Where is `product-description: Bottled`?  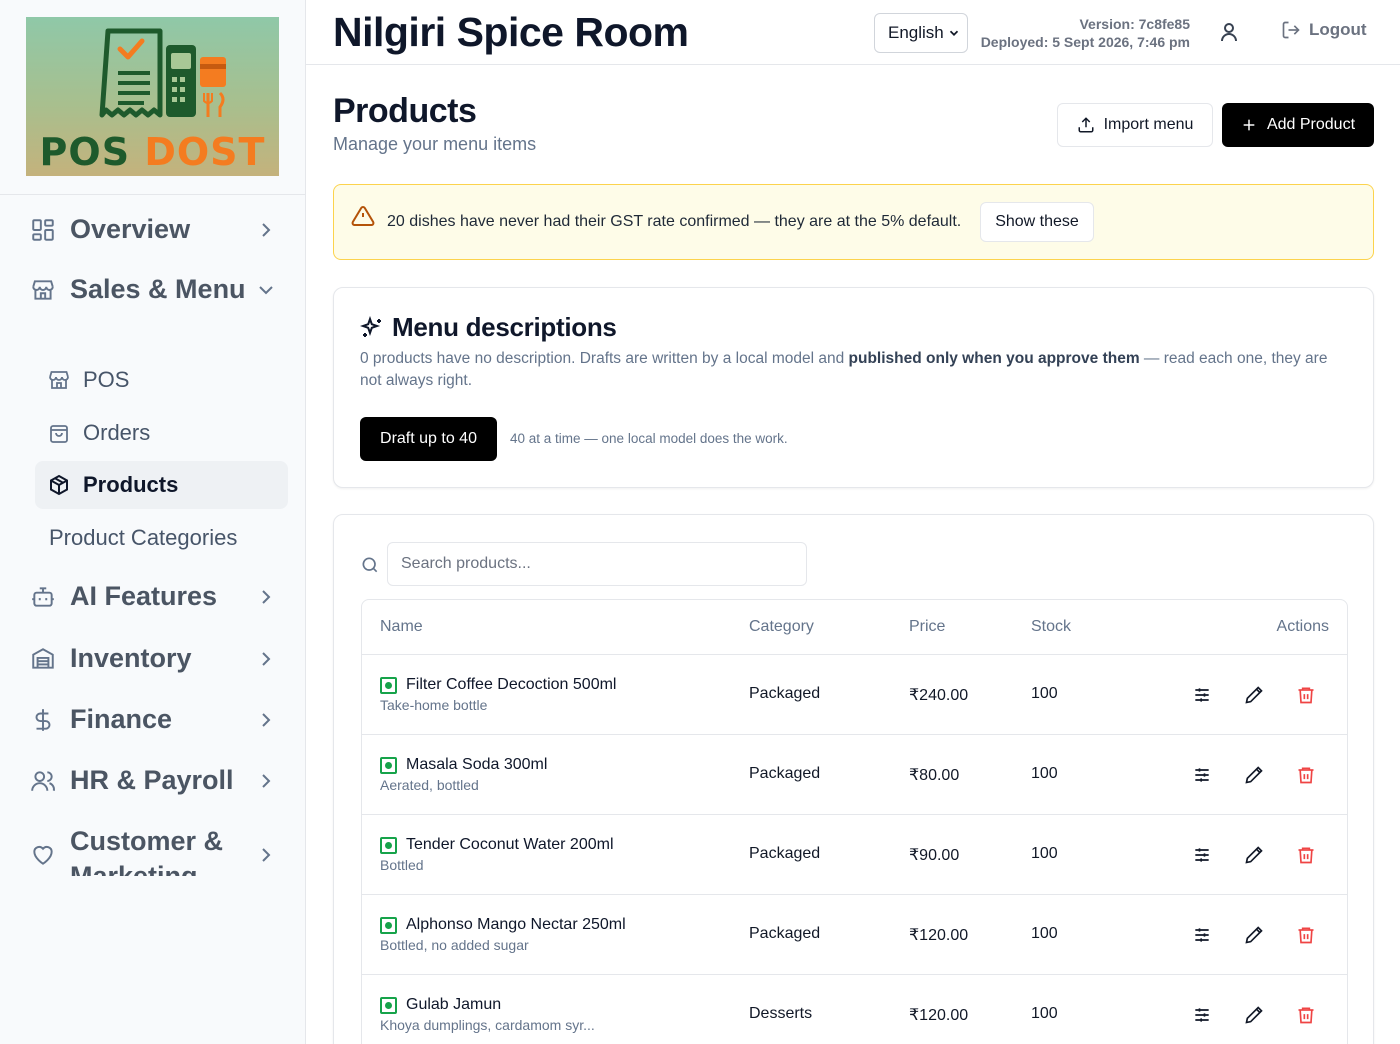
product-description: Bottled is located at coordinates (402, 865).